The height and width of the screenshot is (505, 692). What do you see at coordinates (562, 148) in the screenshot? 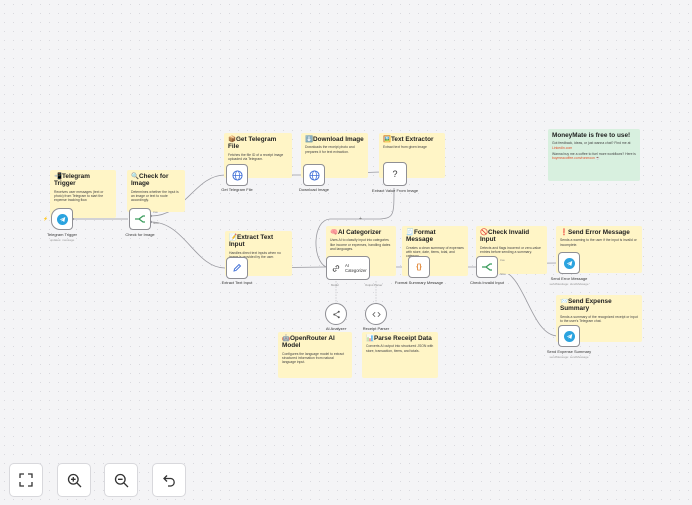
I see `linkedin-link: LinkedIn.com` at bounding box center [562, 148].